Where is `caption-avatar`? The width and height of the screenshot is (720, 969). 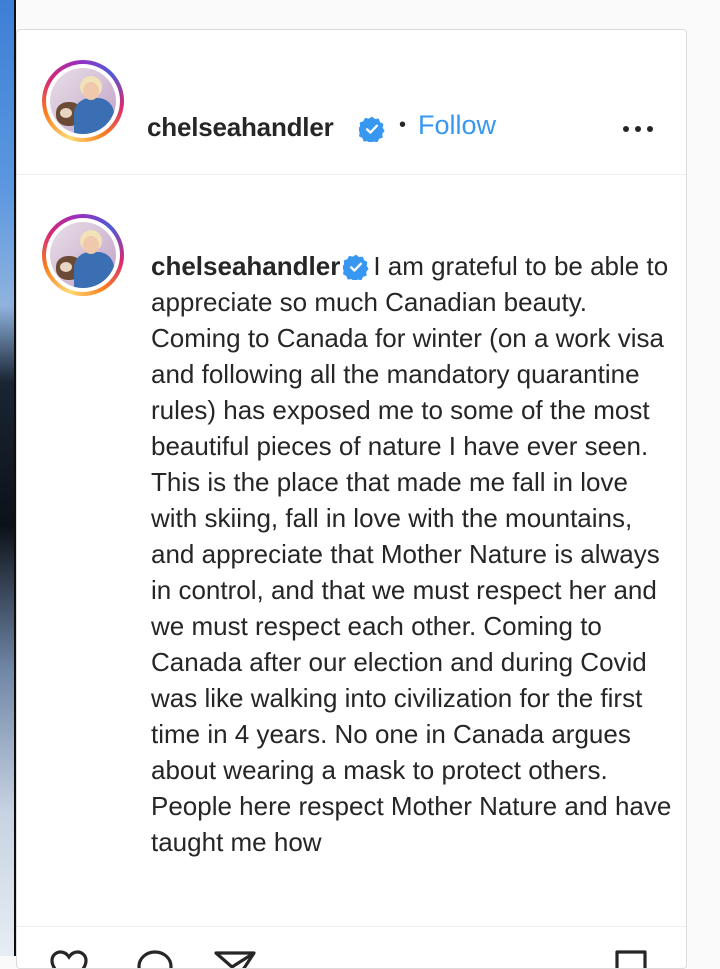 caption-avatar is located at coordinates (83, 255).